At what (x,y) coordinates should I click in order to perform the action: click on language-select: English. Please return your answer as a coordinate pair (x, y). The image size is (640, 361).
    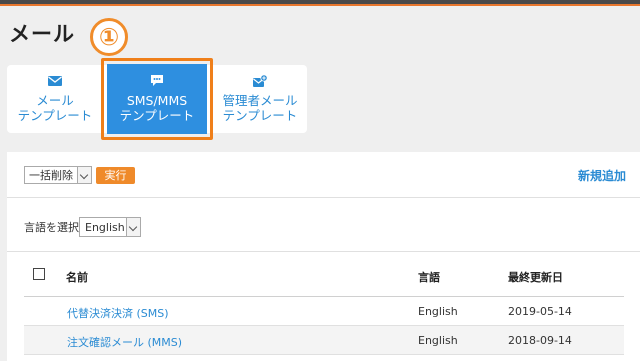
    Looking at the image, I should click on (110, 227).